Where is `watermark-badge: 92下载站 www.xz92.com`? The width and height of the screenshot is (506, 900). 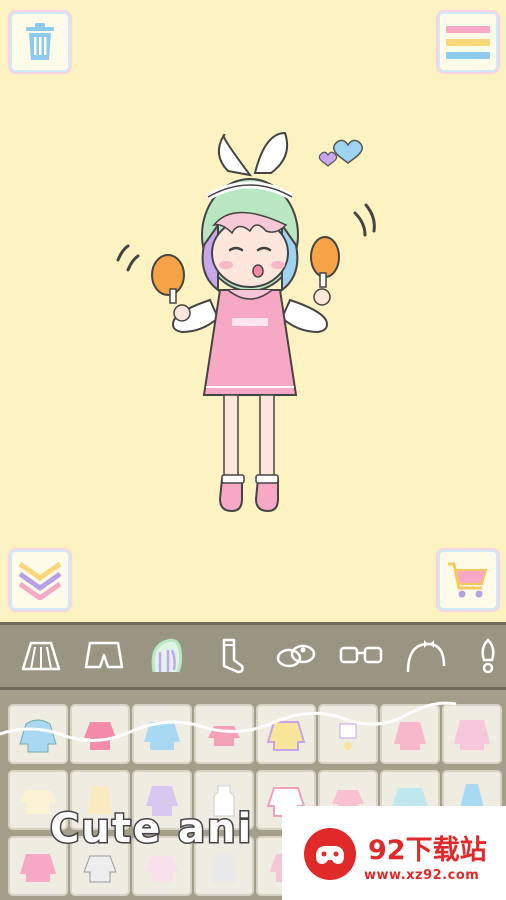
watermark-badge: 92下载站 www.xz92.com is located at coordinates (394, 853).